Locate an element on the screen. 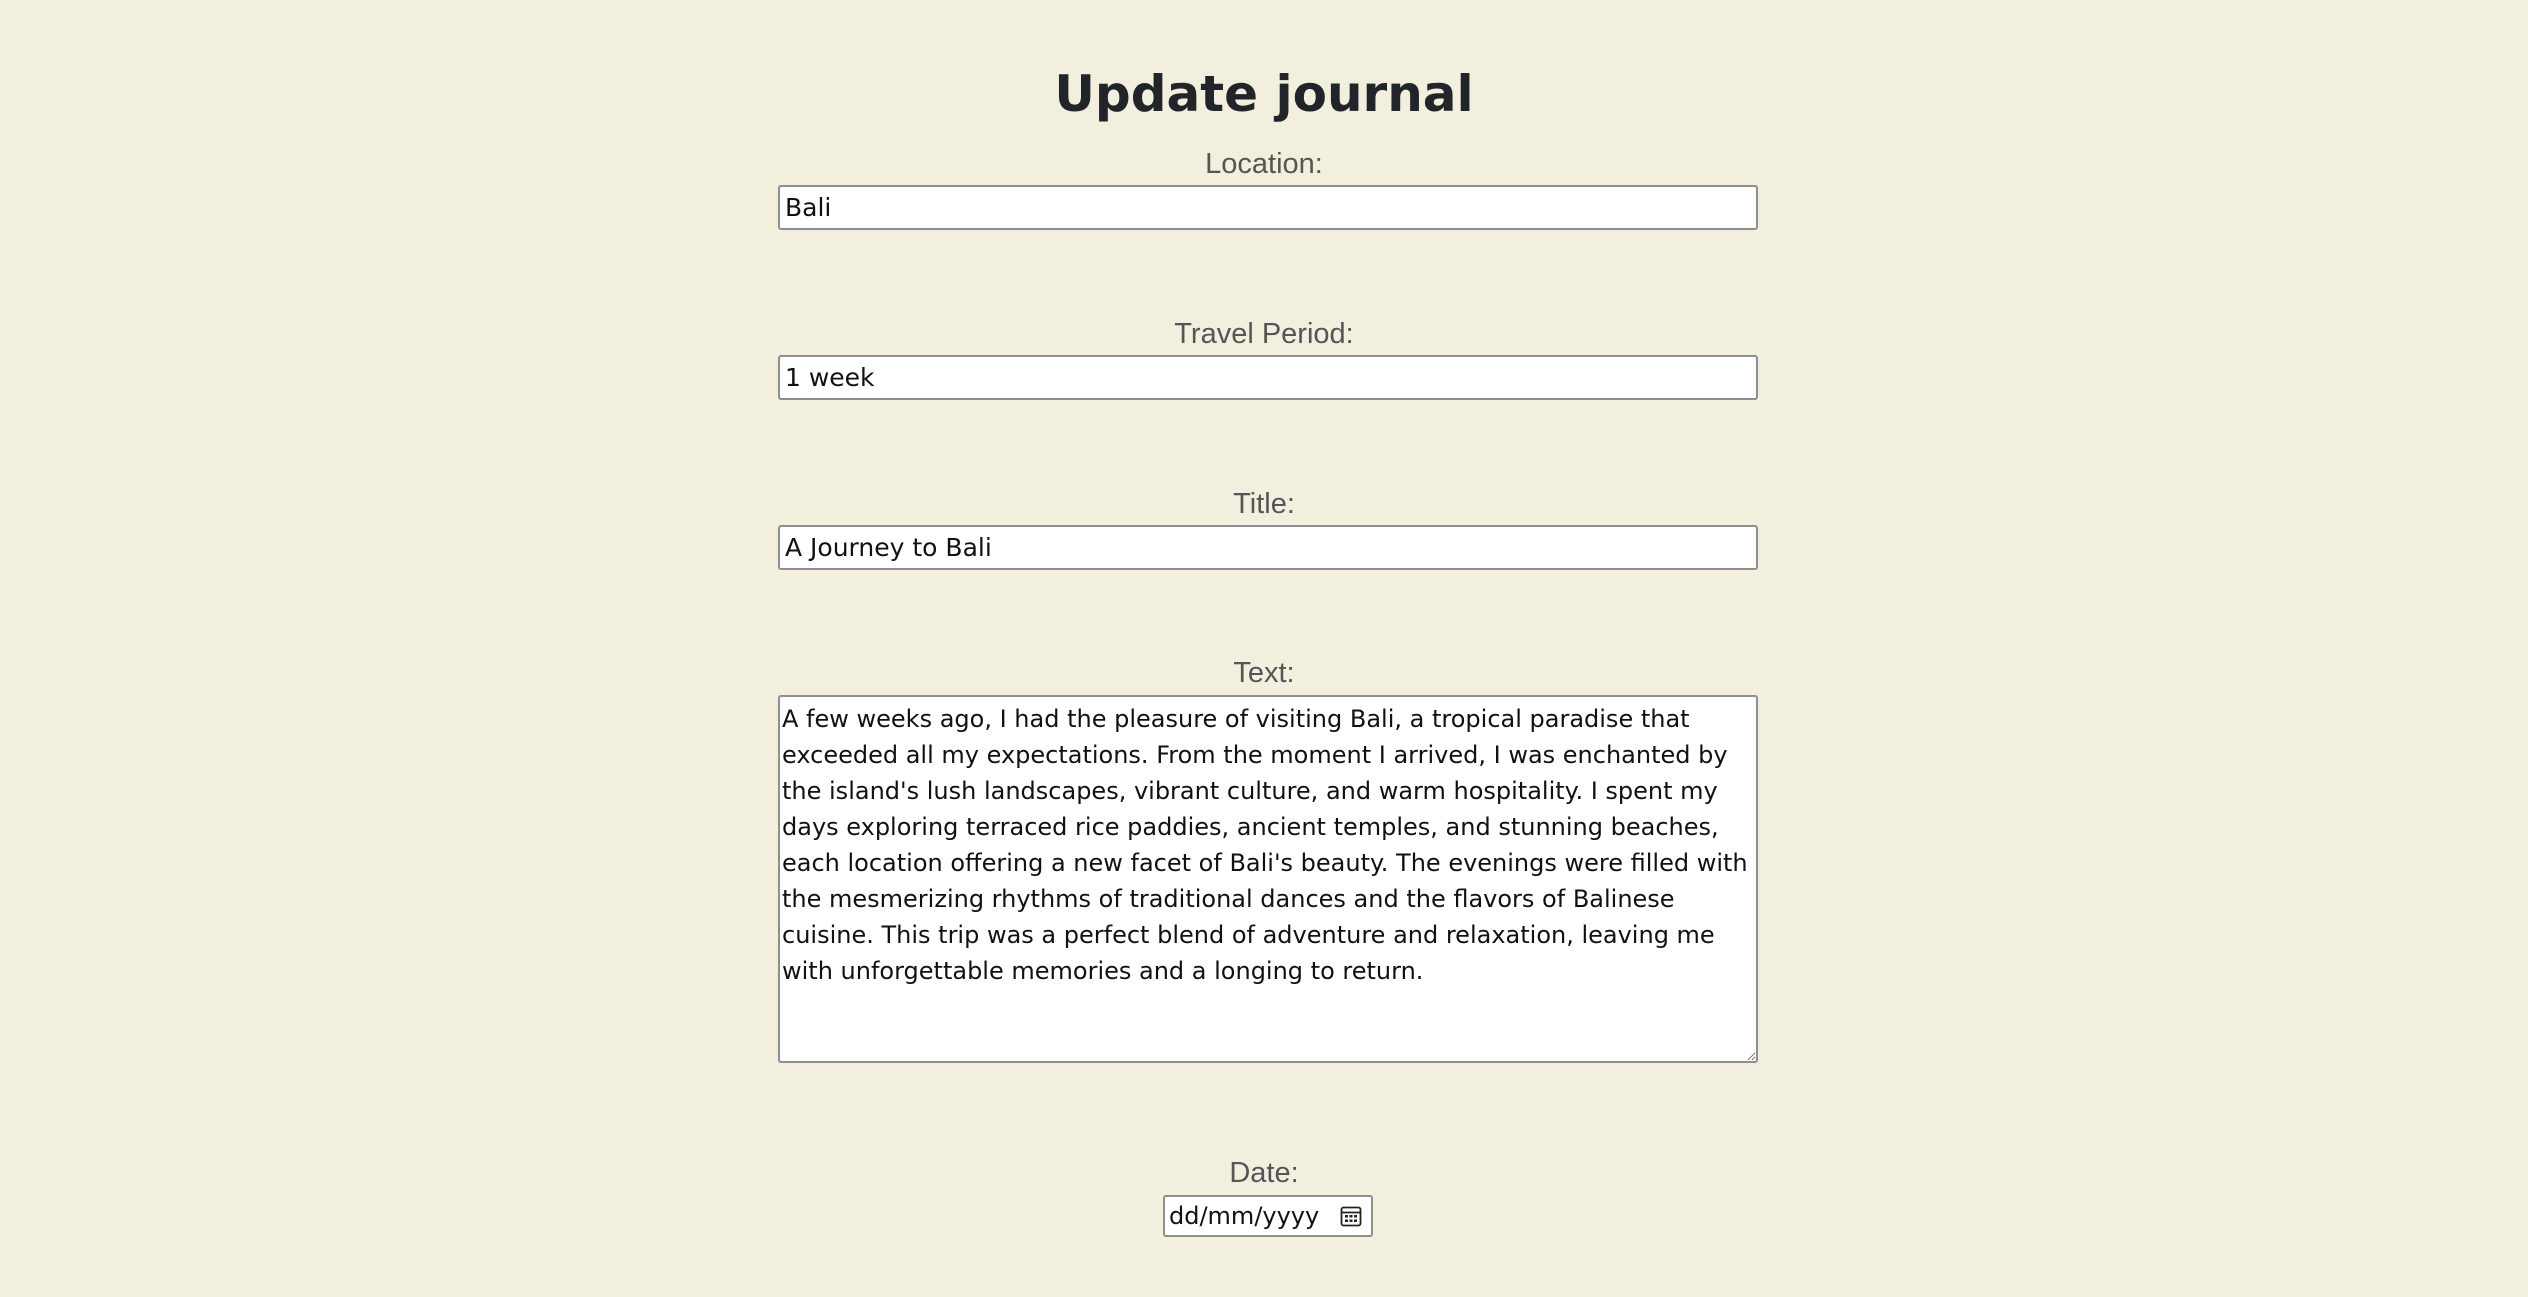  travel-period-label: Travel Period: is located at coordinates (1264, 334).